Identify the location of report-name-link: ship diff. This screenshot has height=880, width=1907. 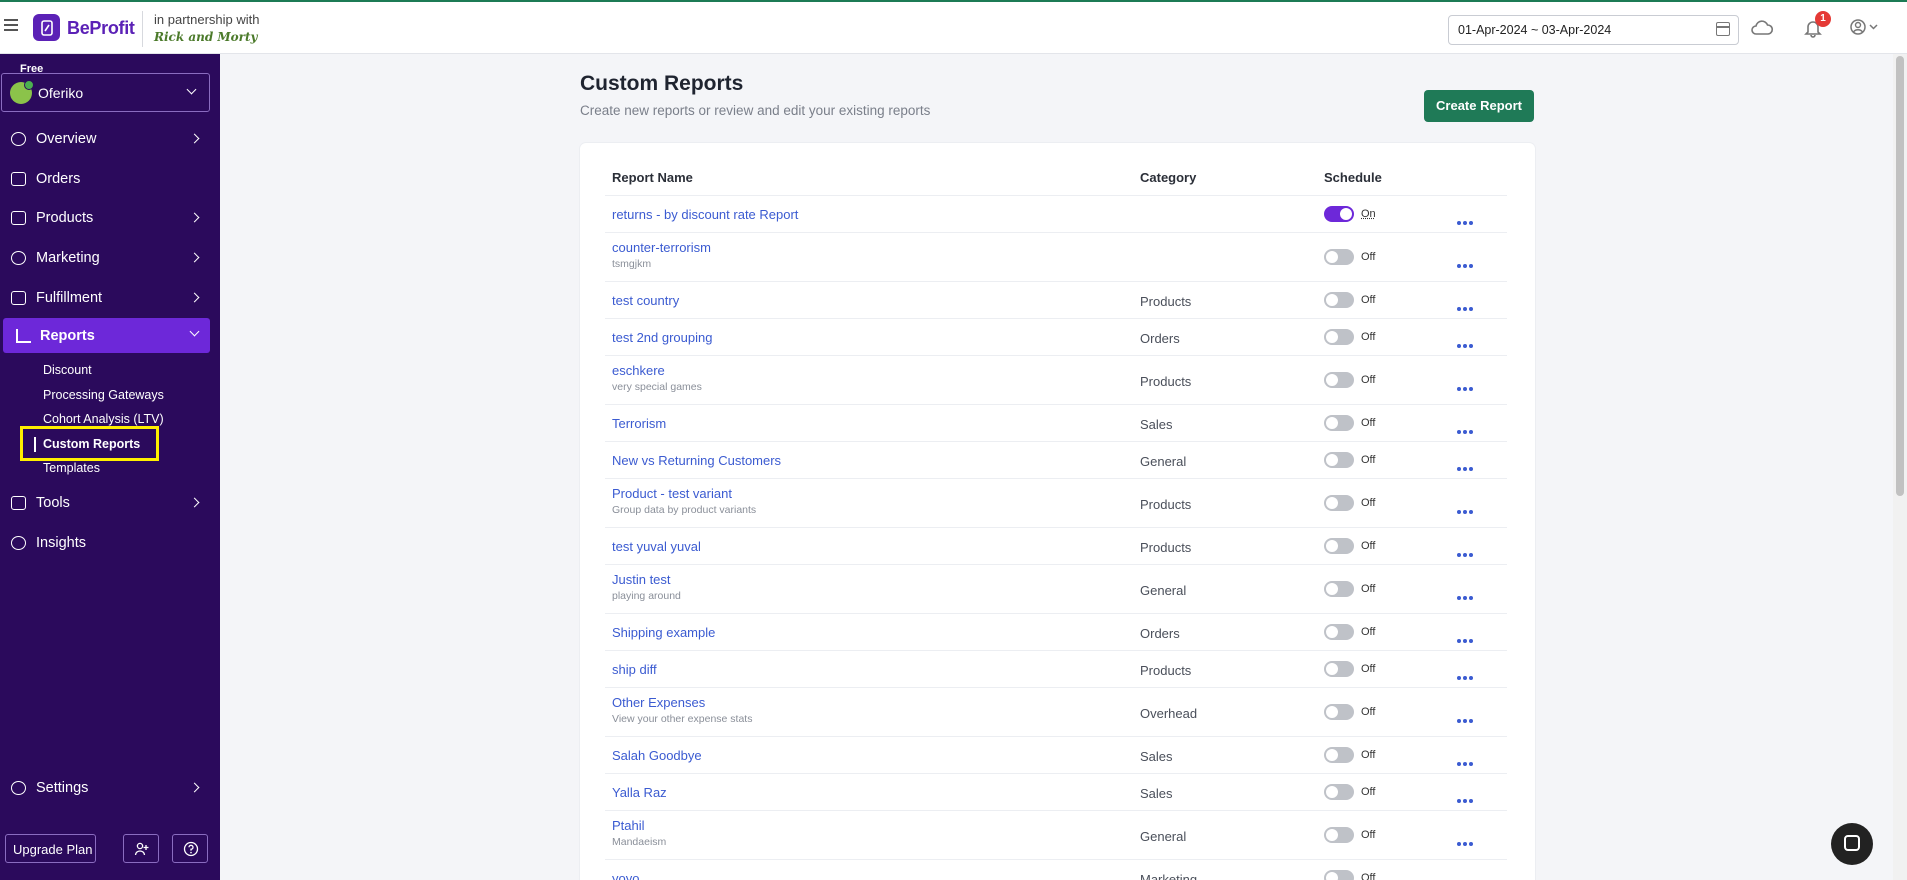
(634, 669).